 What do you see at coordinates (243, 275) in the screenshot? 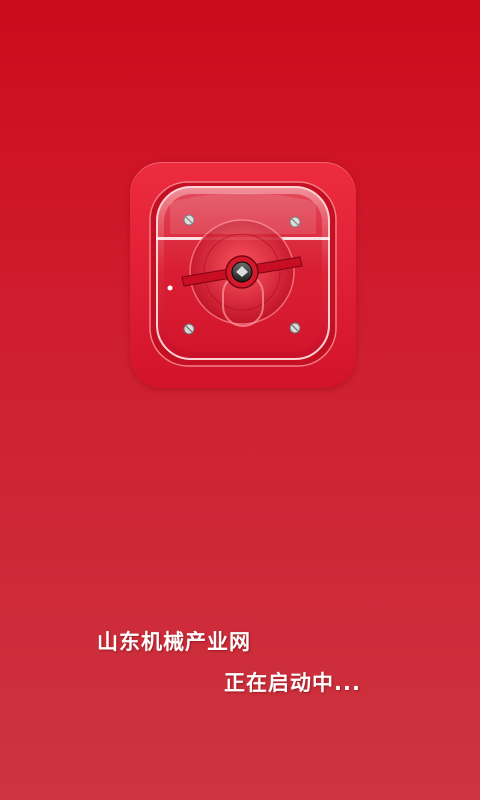
I see `machine-dial-icon` at bounding box center [243, 275].